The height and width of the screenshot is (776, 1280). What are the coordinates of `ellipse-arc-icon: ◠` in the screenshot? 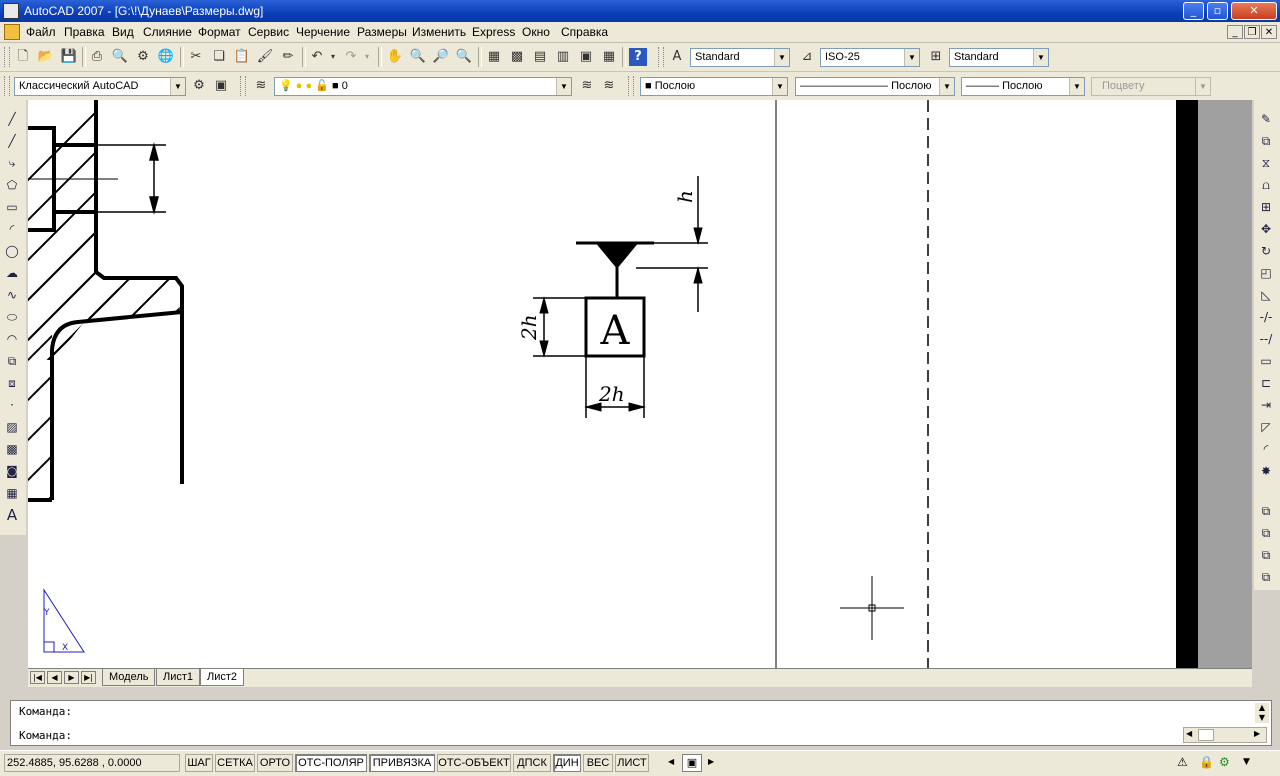 It's located at (12, 339).